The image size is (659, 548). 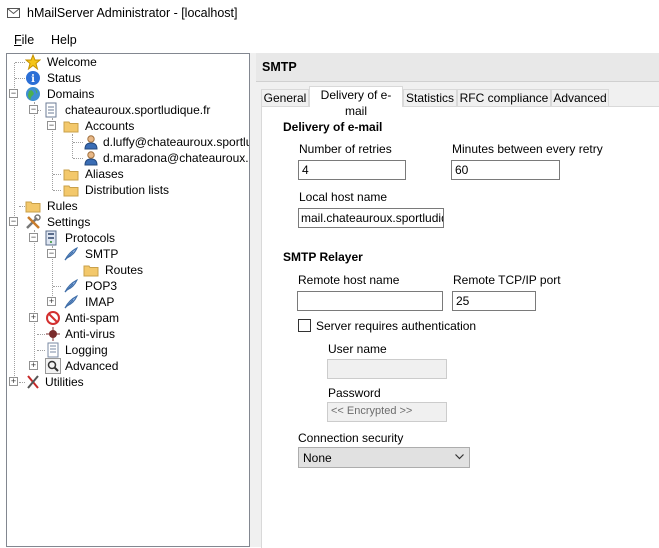 What do you see at coordinates (33, 365) in the screenshot?
I see `expand-advanced-button: +` at bounding box center [33, 365].